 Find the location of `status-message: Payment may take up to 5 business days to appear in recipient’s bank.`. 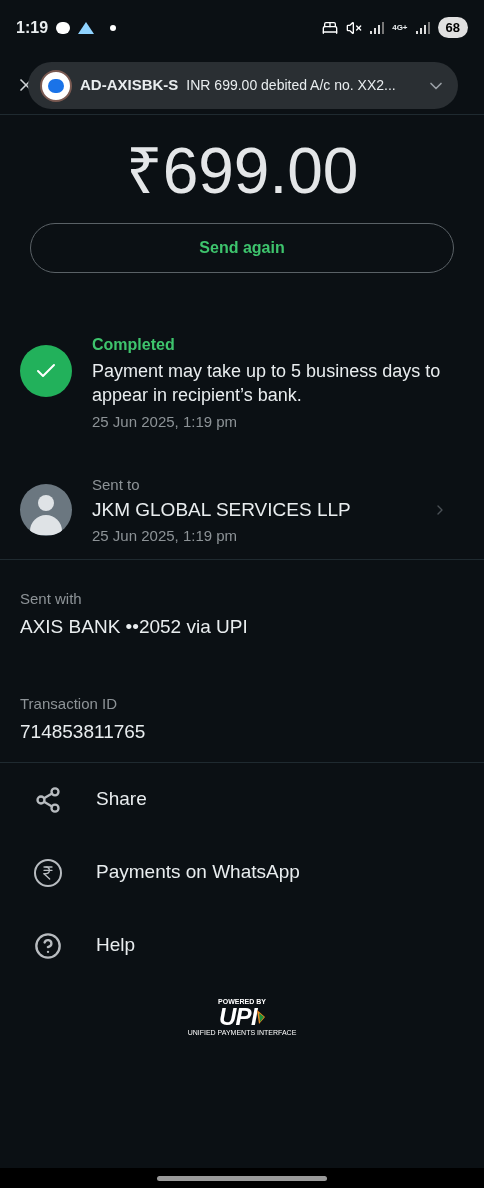

status-message: Payment may take up to 5 business days to appear in recipient’s bank. is located at coordinates (267, 383).